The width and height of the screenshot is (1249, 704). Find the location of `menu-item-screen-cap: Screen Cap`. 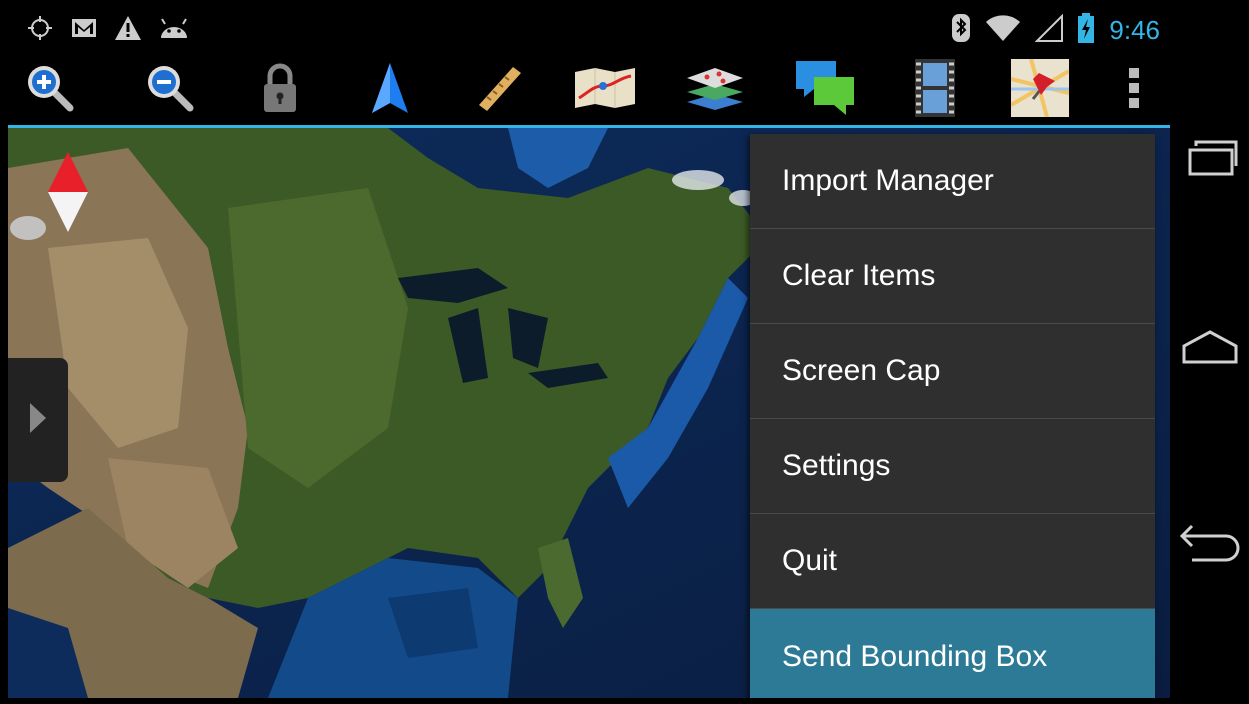

menu-item-screen-cap: Screen Cap is located at coordinates (952, 371).